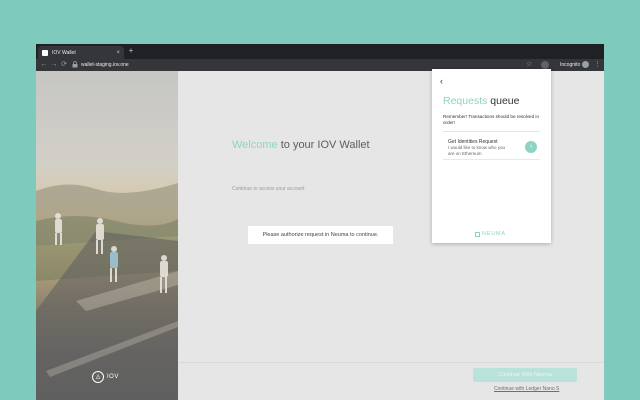 The width and height of the screenshot is (640, 400). I want to click on favicon-icon, so click(45, 52).